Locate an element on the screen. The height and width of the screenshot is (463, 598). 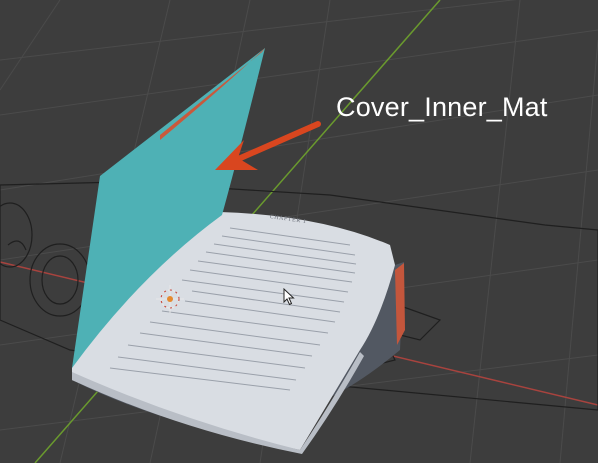
mouse-pointer-icon is located at coordinates (289, 297).